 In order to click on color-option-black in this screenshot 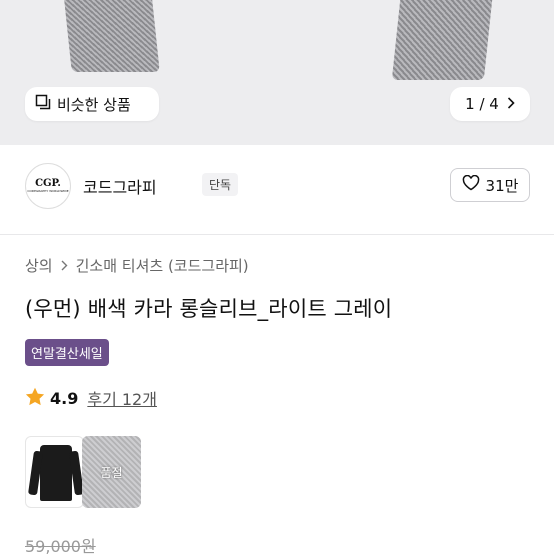, I will do `click(54, 472)`.